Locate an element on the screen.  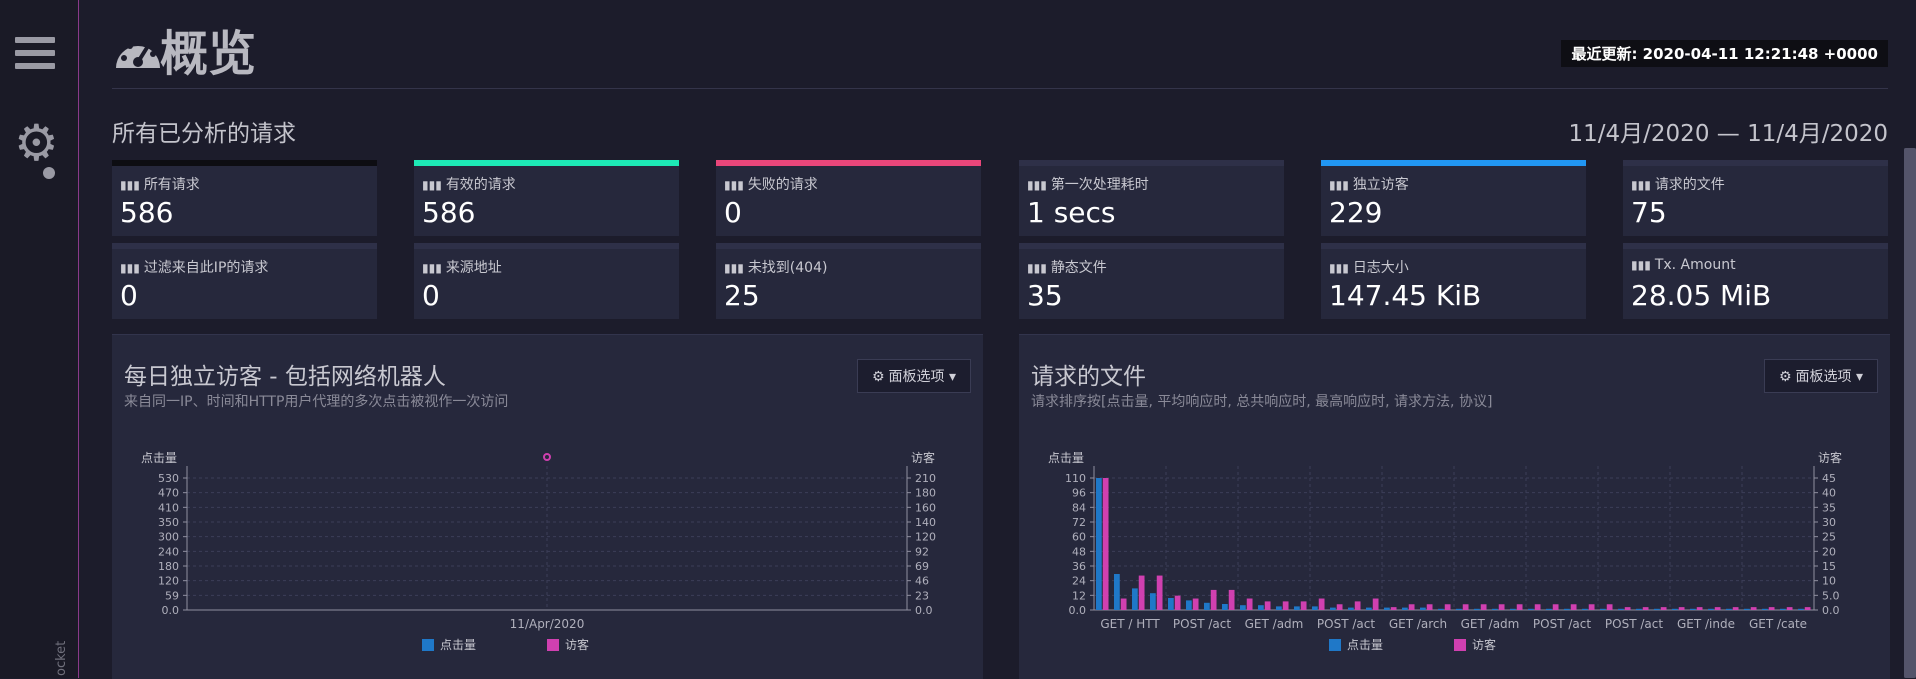
y-tick-right: 210 is located at coordinates (925, 478).